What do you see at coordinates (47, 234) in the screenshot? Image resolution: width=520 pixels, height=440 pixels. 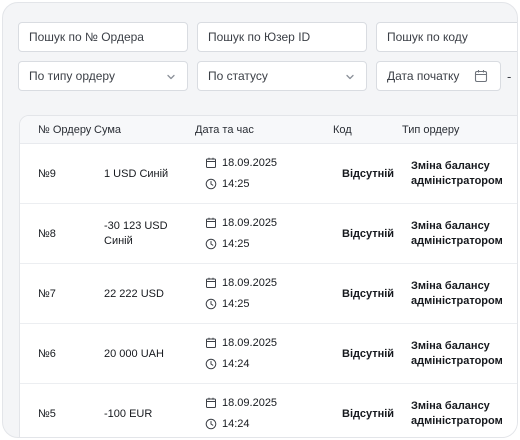 I see `order-number: №8` at bounding box center [47, 234].